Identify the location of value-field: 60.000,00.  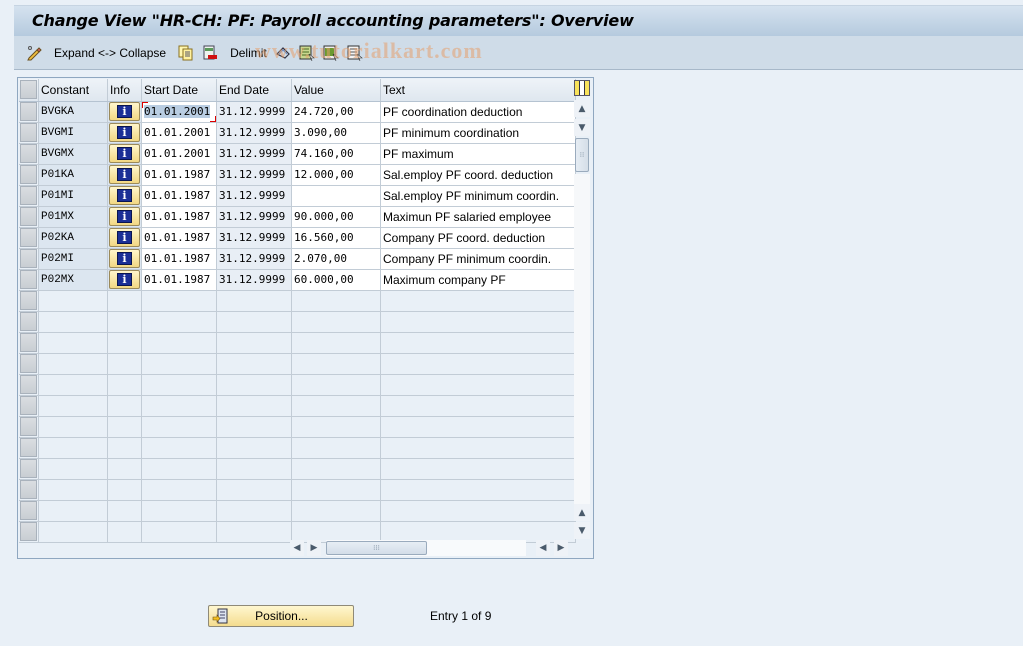
(336, 280).